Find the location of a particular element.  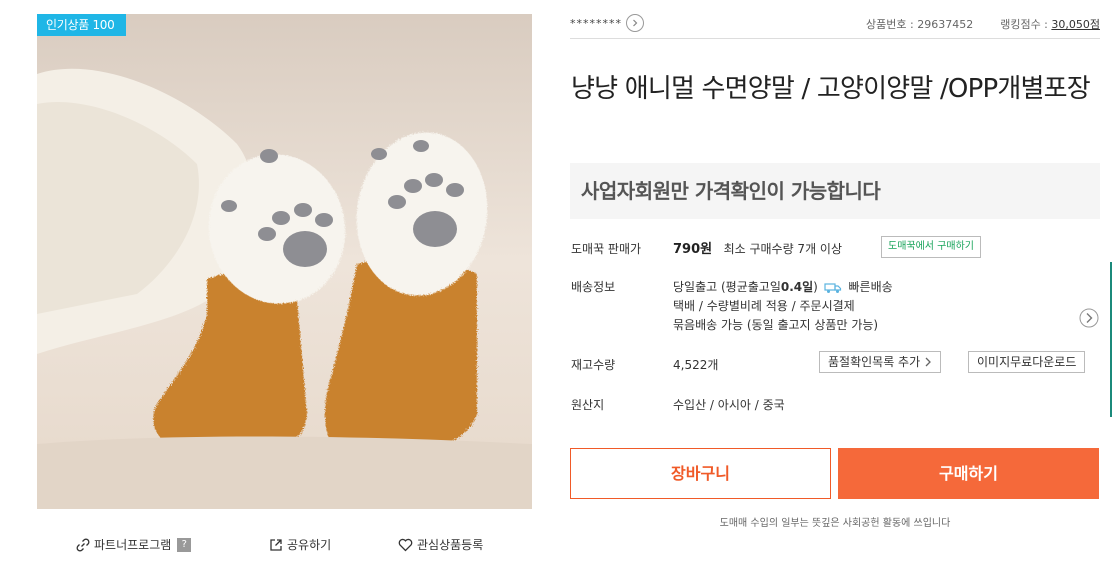

shipping-more-button is located at coordinates (1089, 319).